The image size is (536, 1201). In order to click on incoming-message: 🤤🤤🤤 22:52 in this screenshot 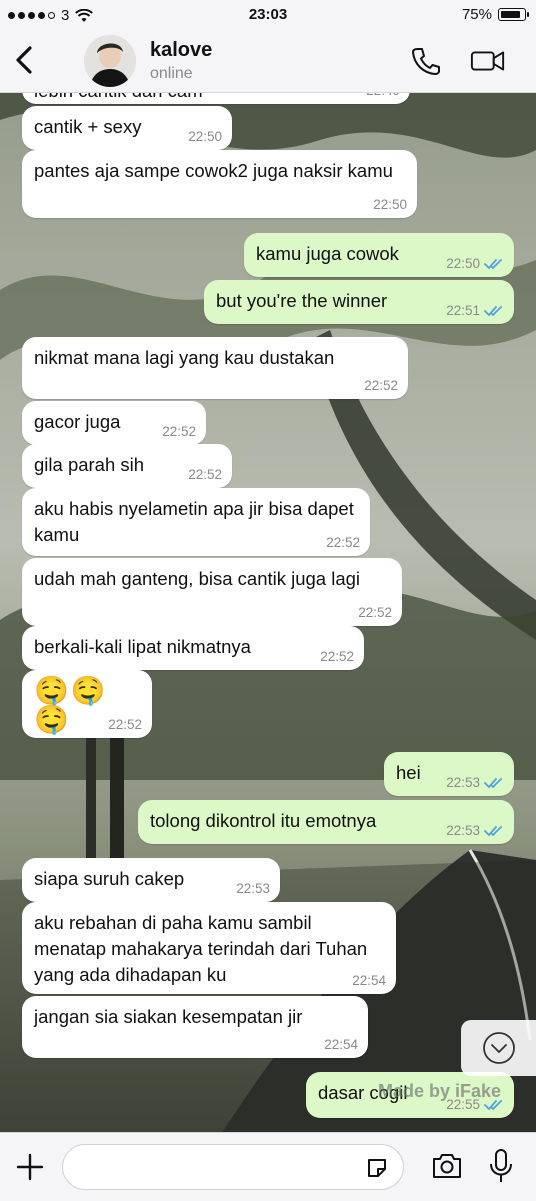, I will do `click(87, 704)`.